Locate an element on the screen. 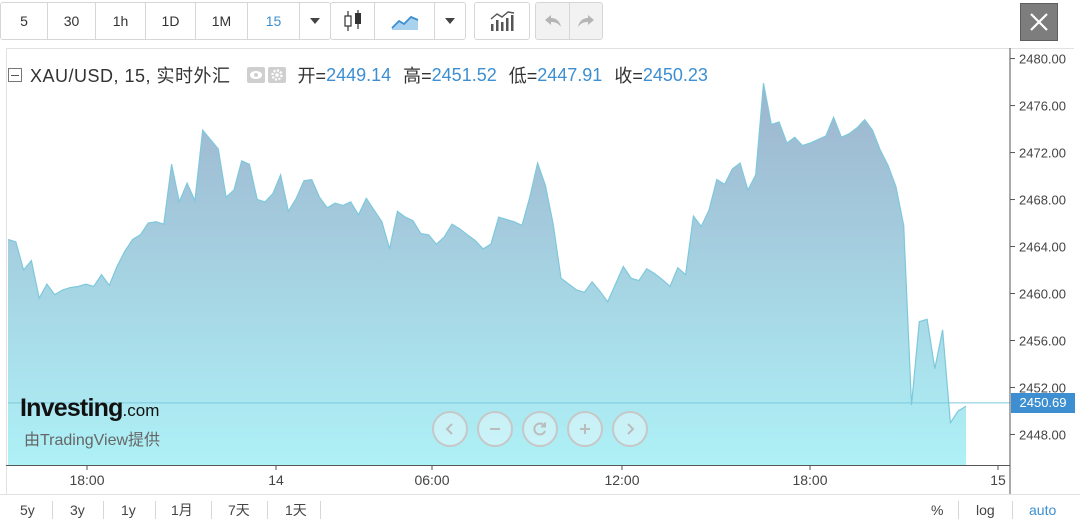 This screenshot has width=1080, height=524. high-label: 高= is located at coordinates (417, 76).